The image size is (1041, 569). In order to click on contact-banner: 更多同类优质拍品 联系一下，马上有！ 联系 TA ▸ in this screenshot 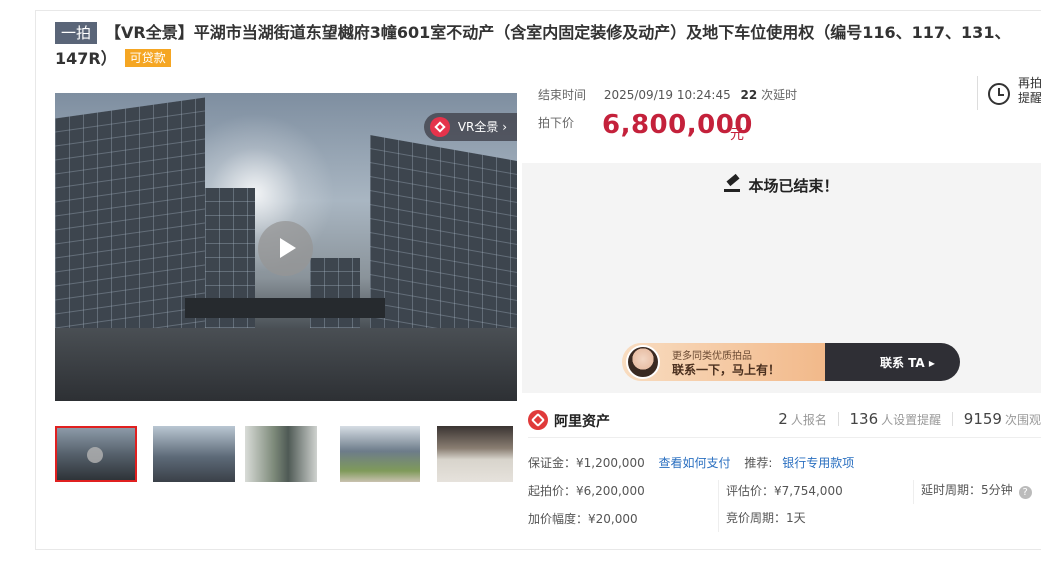, I will do `click(791, 362)`.